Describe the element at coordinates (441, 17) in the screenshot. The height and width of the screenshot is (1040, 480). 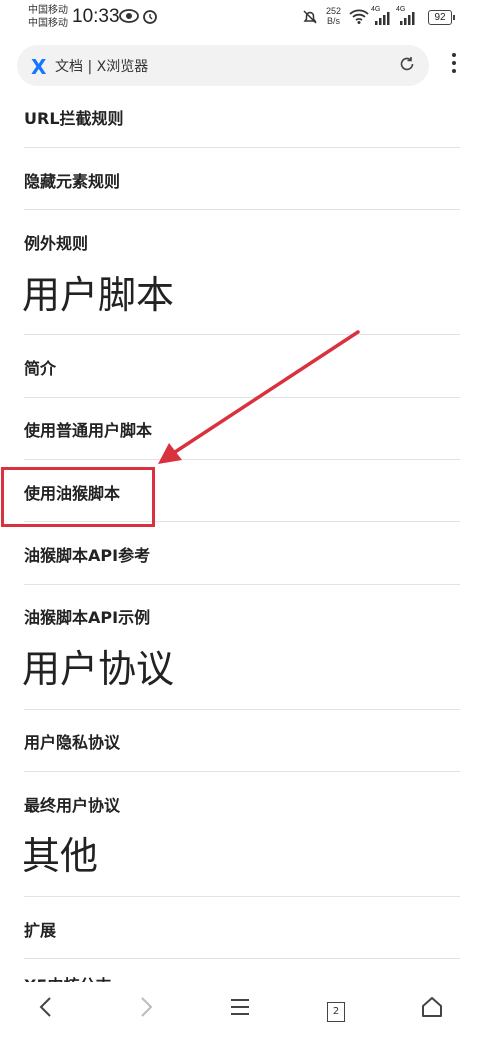
I see `battery-indicator: 92` at that location.